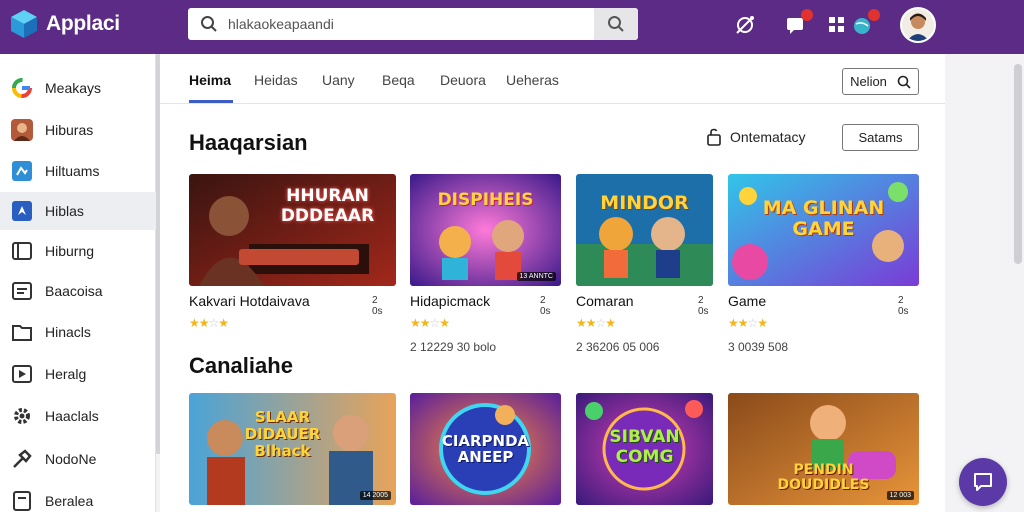 This screenshot has height=512, width=1024. I want to click on sidebar-item-label: Heralg, so click(66, 374).